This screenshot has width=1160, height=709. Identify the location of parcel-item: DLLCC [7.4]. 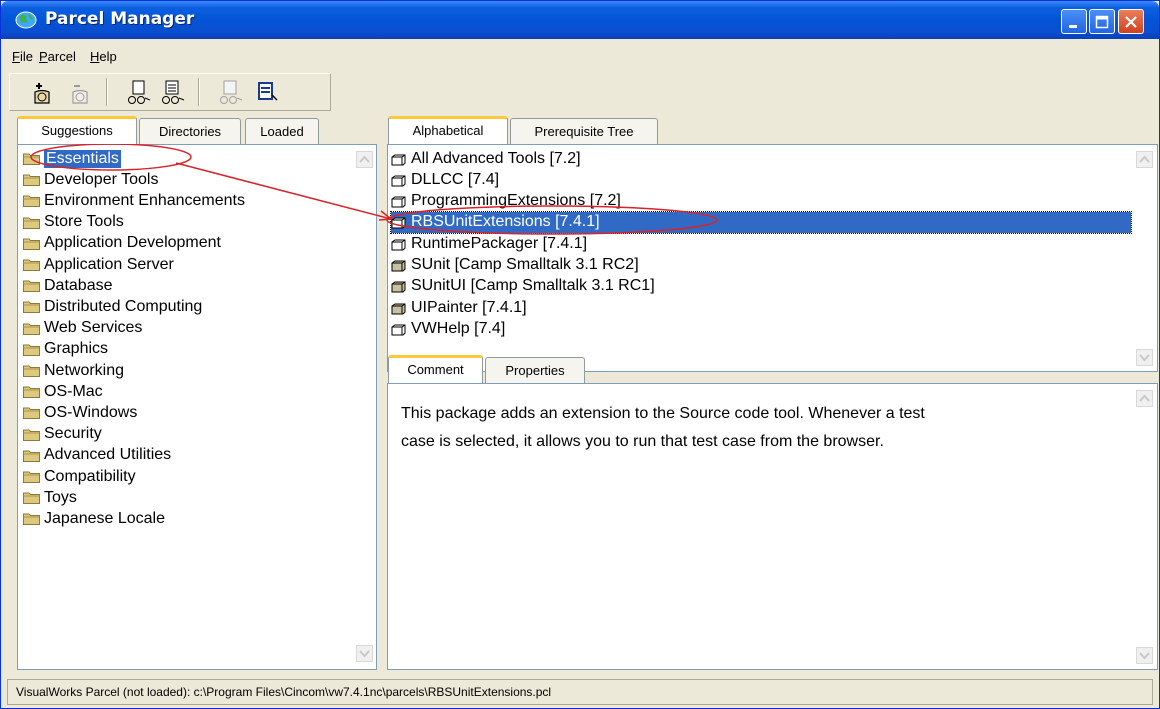
(445, 179).